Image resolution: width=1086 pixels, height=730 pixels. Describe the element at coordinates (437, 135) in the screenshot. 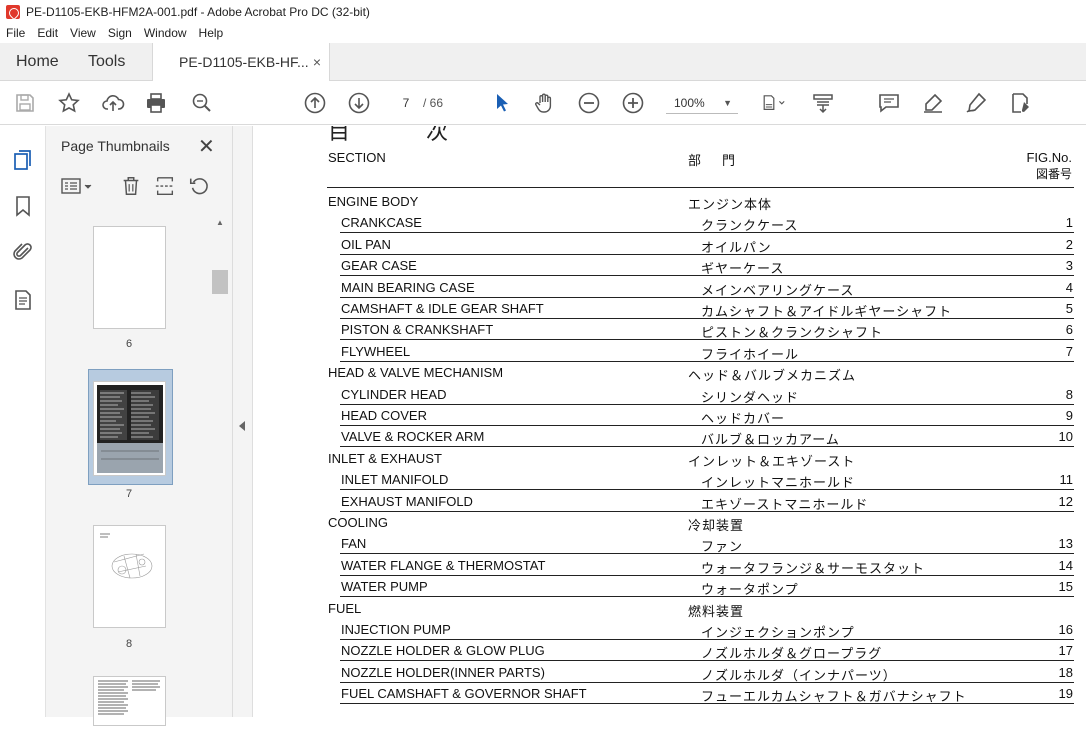

I see `contents-heading: 次` at that location.